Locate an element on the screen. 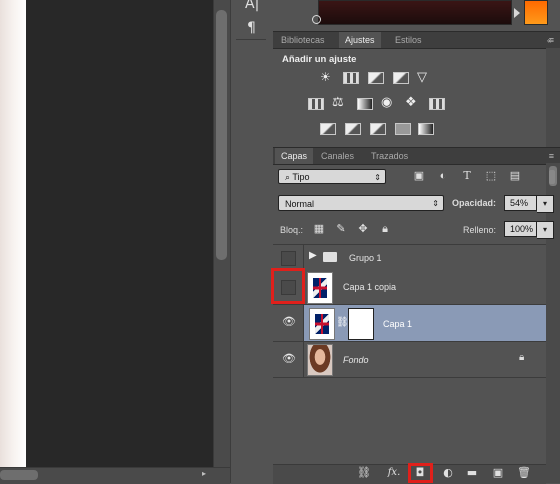 The image size is (560, 484). tab-ajustes: Ajustes is located at coordinates (360, 40).